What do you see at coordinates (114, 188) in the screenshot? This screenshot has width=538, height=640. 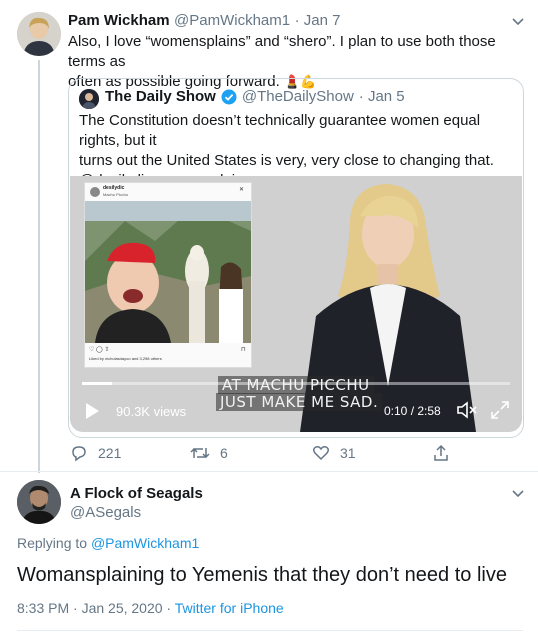 I see `insta-user: desilydic` at bounding box center [114, 188].